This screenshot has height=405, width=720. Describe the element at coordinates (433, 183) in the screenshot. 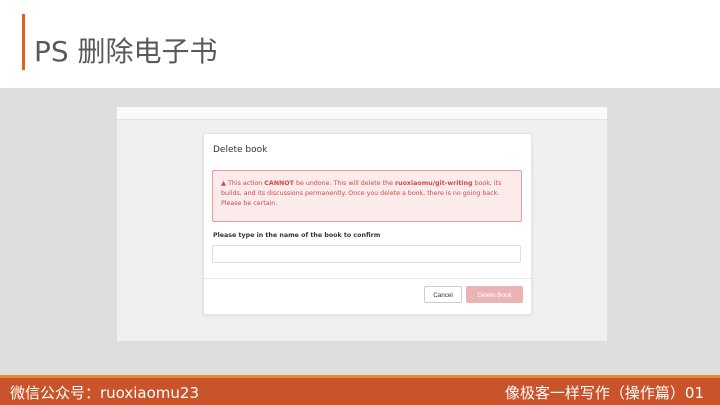

I see `warning-repo-name: ruoxiaomu/git-writing` at that location.